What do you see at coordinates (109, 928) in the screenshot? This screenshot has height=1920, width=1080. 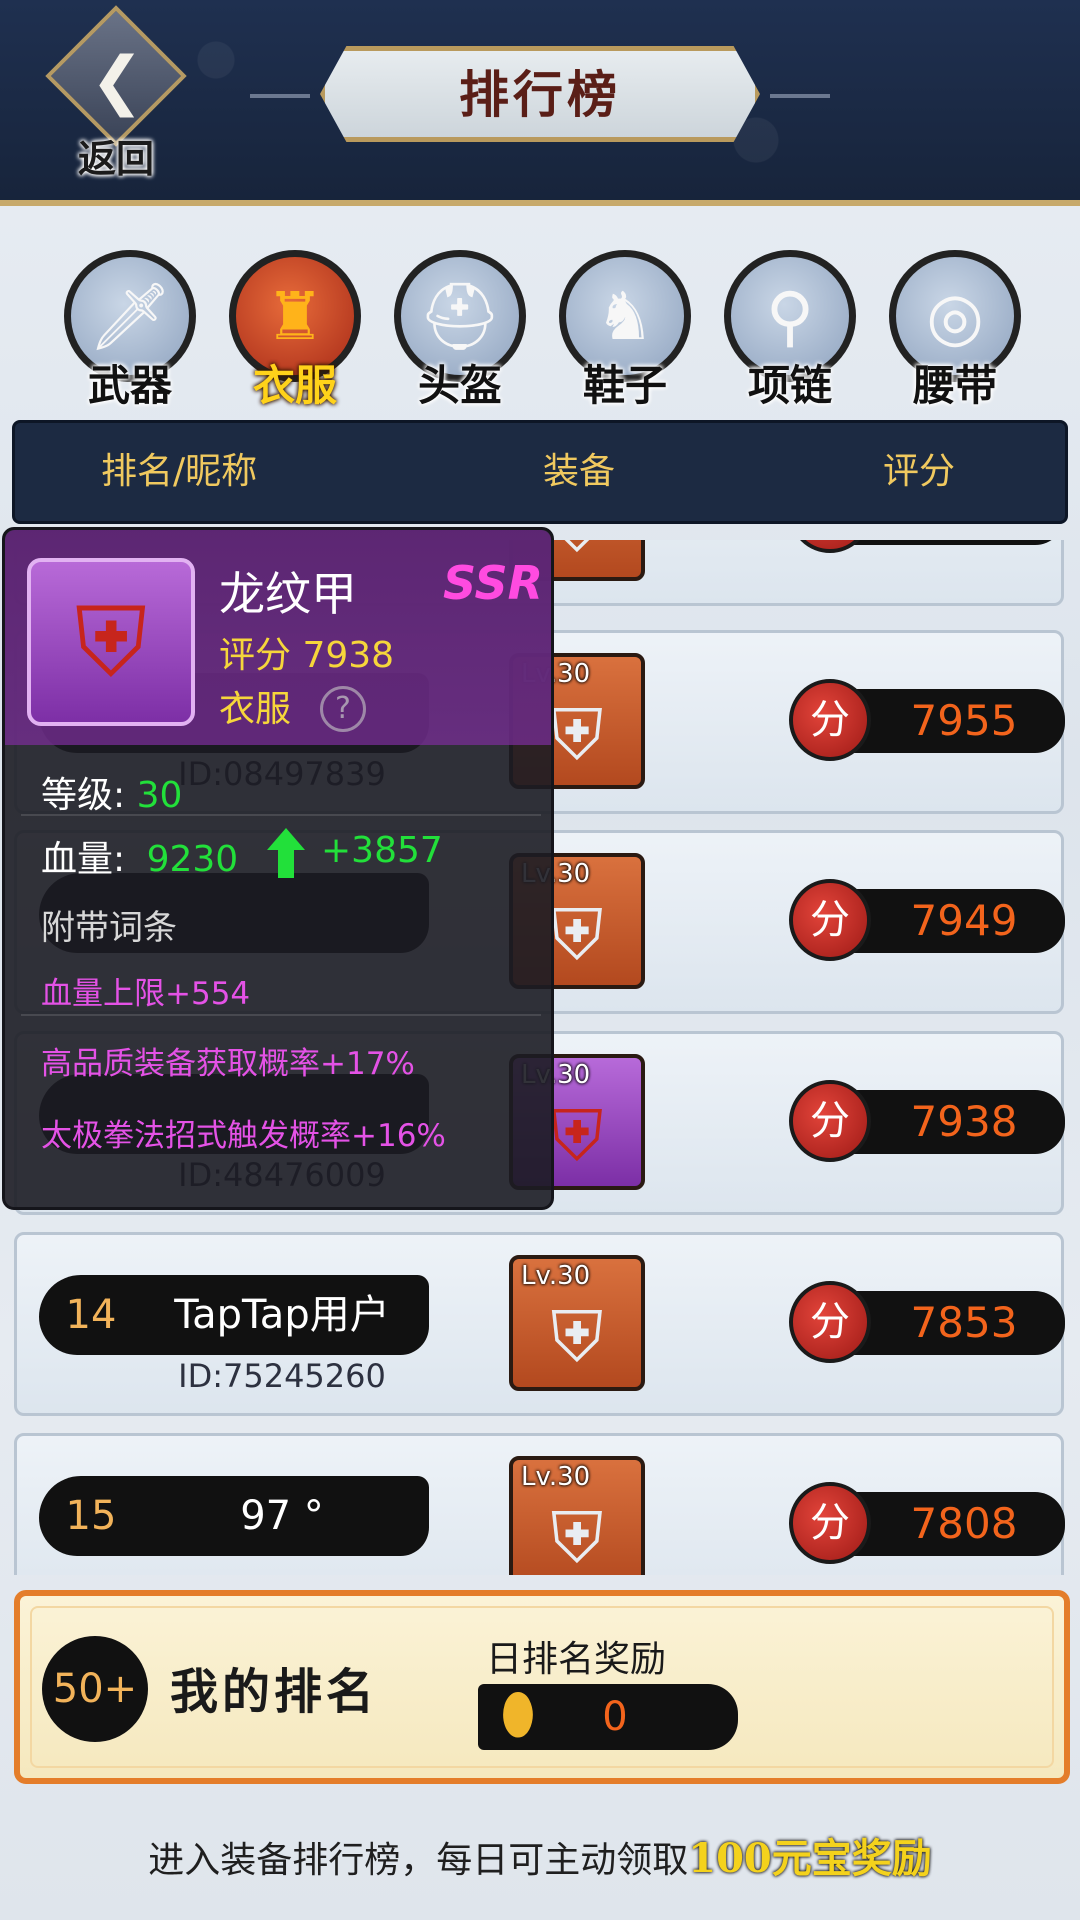 I see `affix-title: 附带词条` at bounding box center [109, 928].